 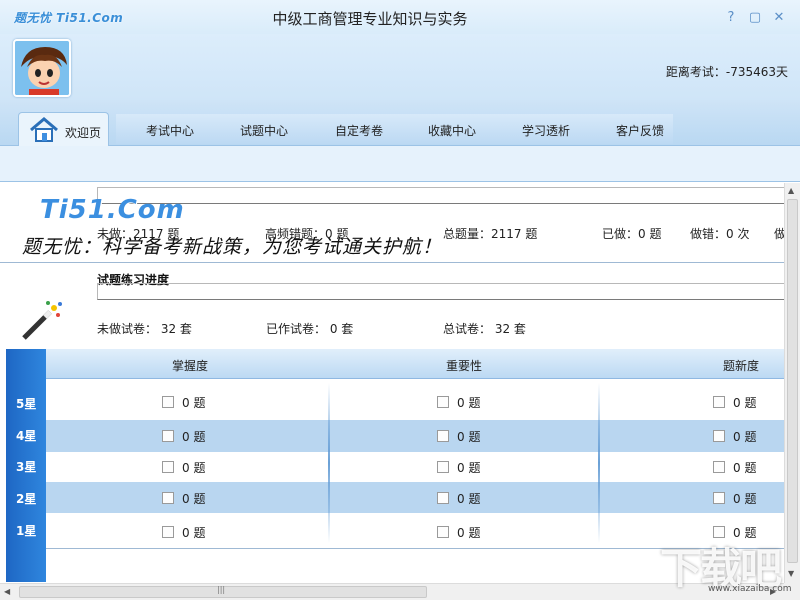 I want to click on stat-done-papers: 已作试卷： 0 套, so click(x=310, y=329).